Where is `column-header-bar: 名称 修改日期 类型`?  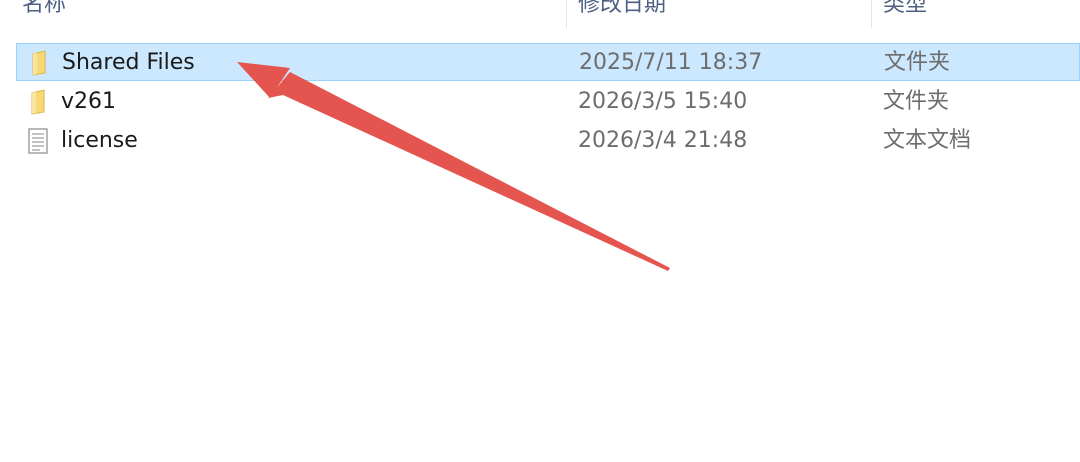
column-header-bar: 名称 修改日期 类型 is located at coordinates (540, 15).